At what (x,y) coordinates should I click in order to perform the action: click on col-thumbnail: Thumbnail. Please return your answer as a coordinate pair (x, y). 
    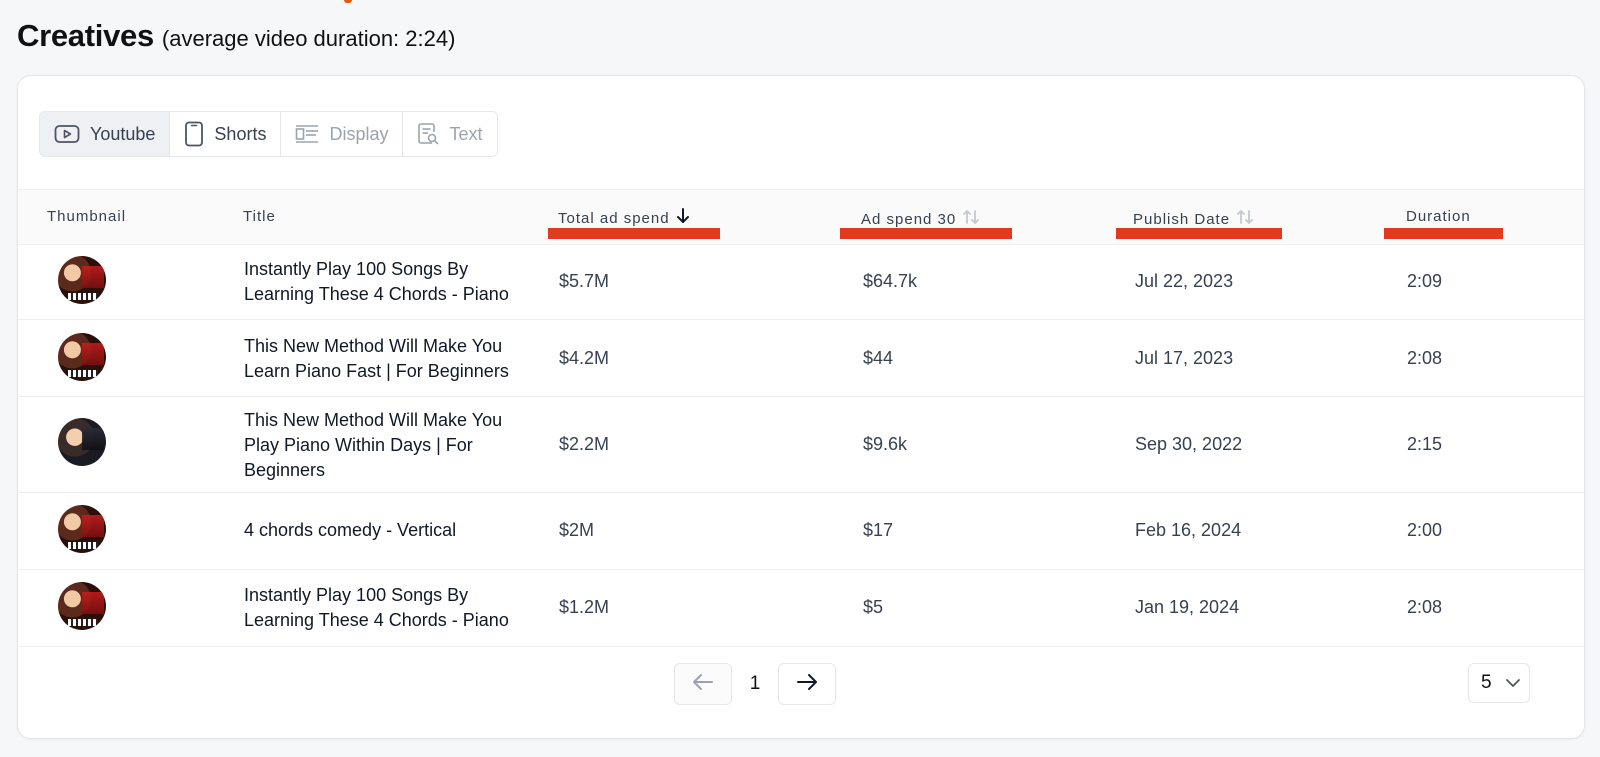
    Looking at the image, I should click on (86, 216).